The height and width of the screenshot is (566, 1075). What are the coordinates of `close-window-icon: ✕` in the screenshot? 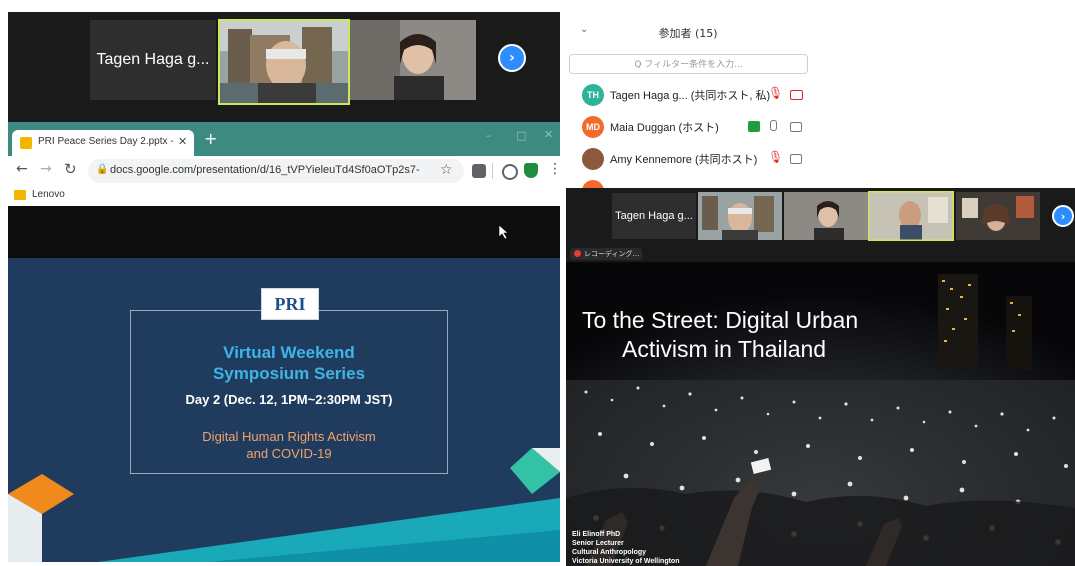 It's located at (548, 134).